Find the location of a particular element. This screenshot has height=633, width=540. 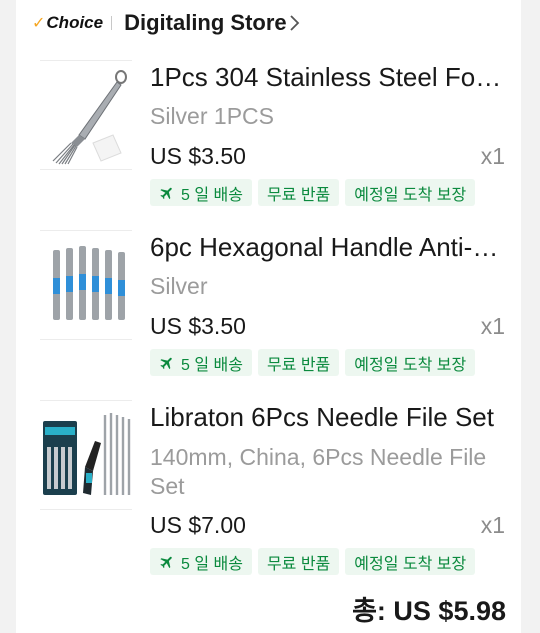

chevron-right-icon is located at coordinates (295, 23).